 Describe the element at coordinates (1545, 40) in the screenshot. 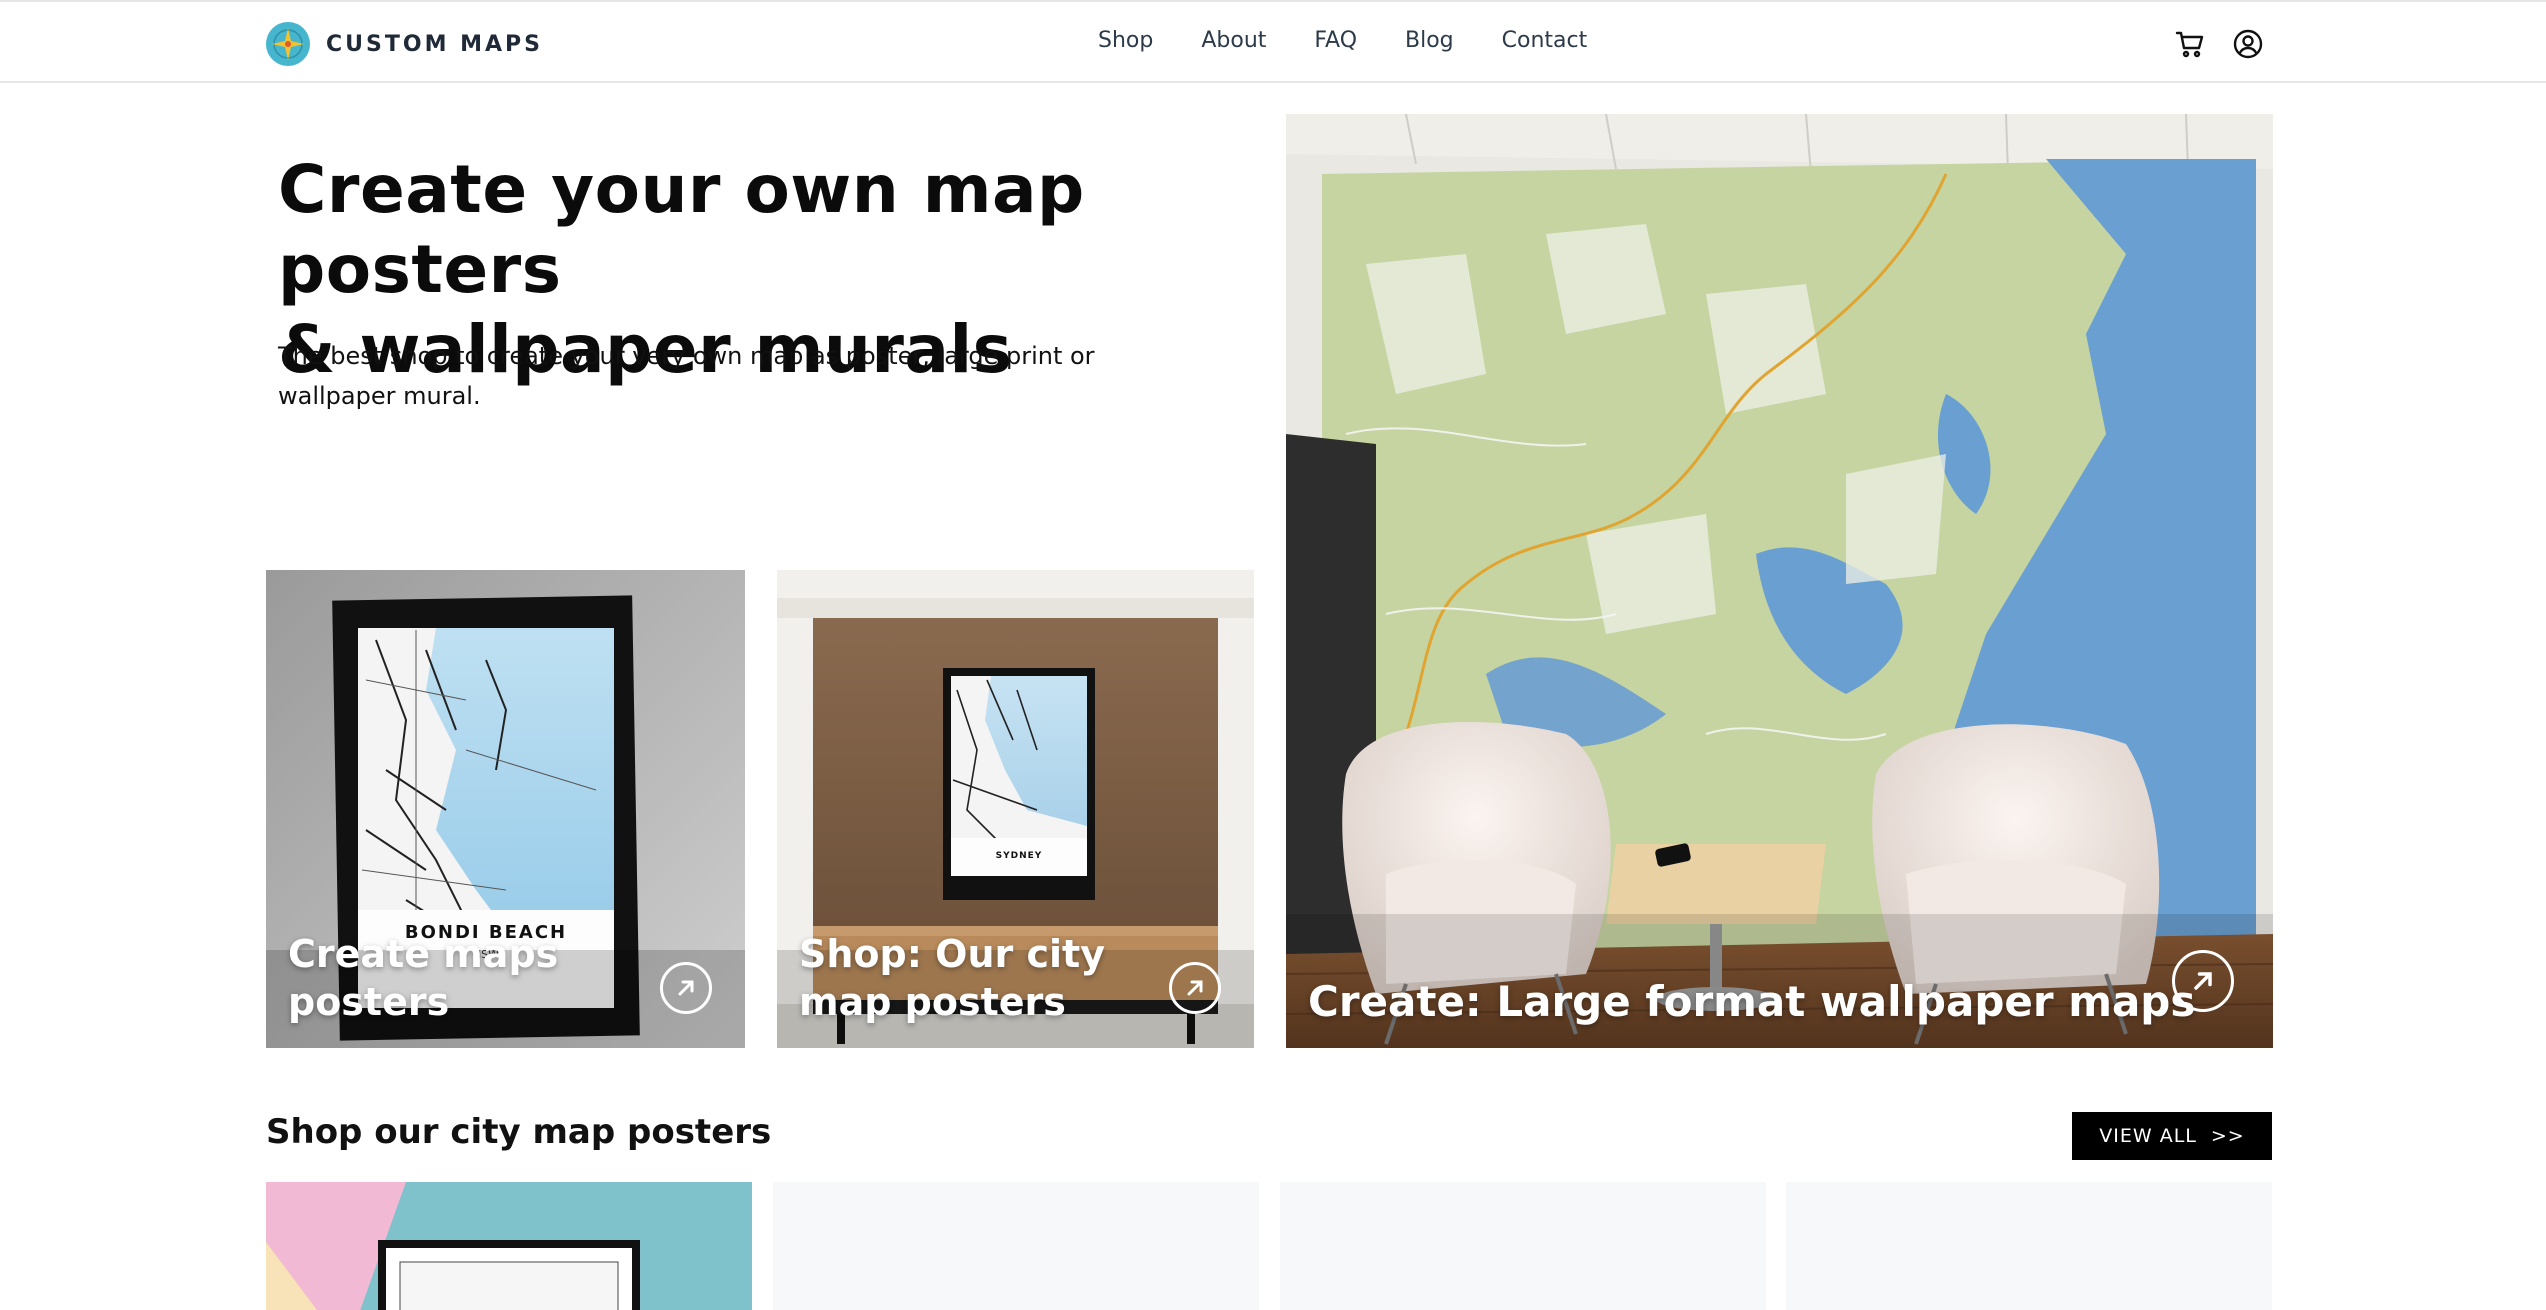

I see `nav-contact: Contact` at that location.